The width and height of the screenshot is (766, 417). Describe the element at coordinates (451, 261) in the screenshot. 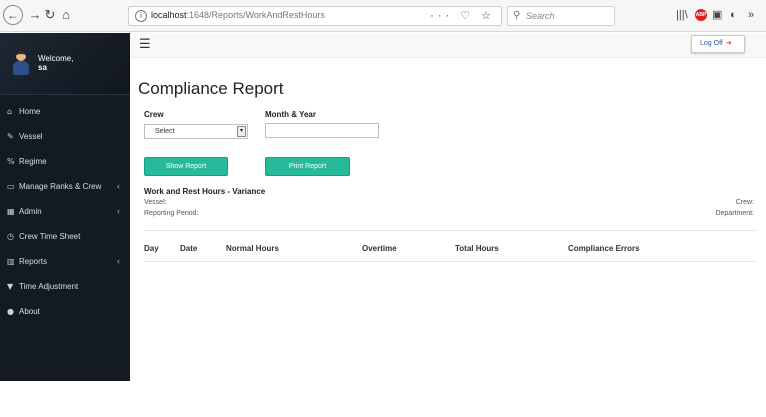

I see `table-divider` at that location.